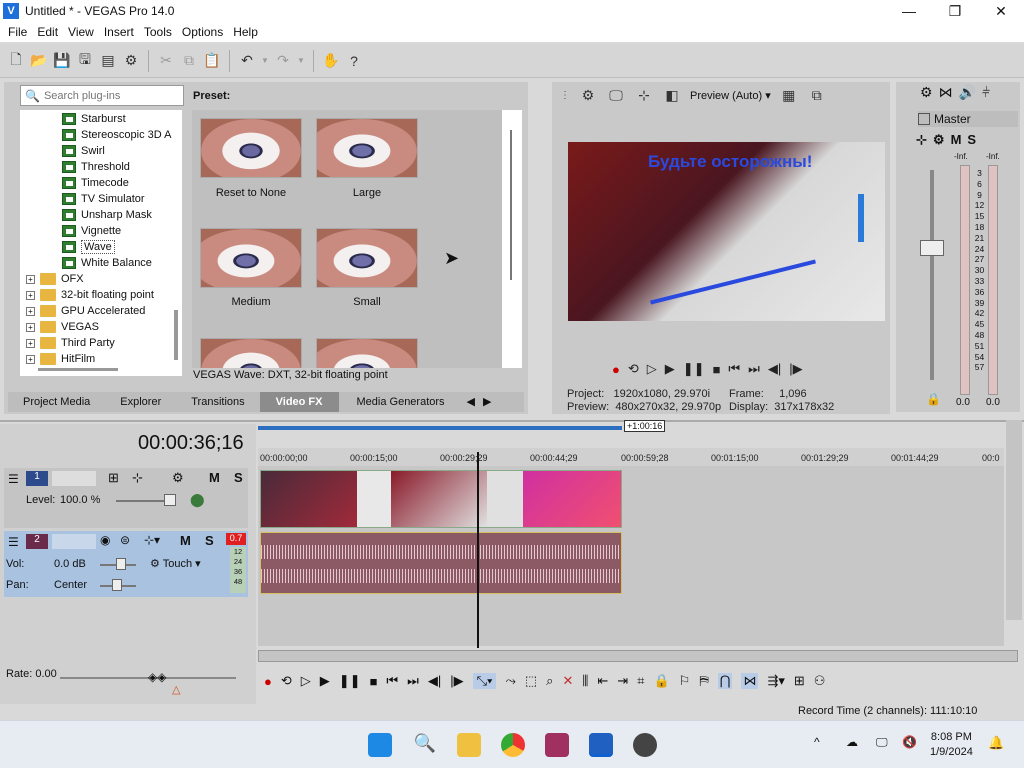 This screenshot has width=1024, height=768. Describe the element at coordinates (212, 61) in the screenshot. I see `paste-icon: 📋` at that location.